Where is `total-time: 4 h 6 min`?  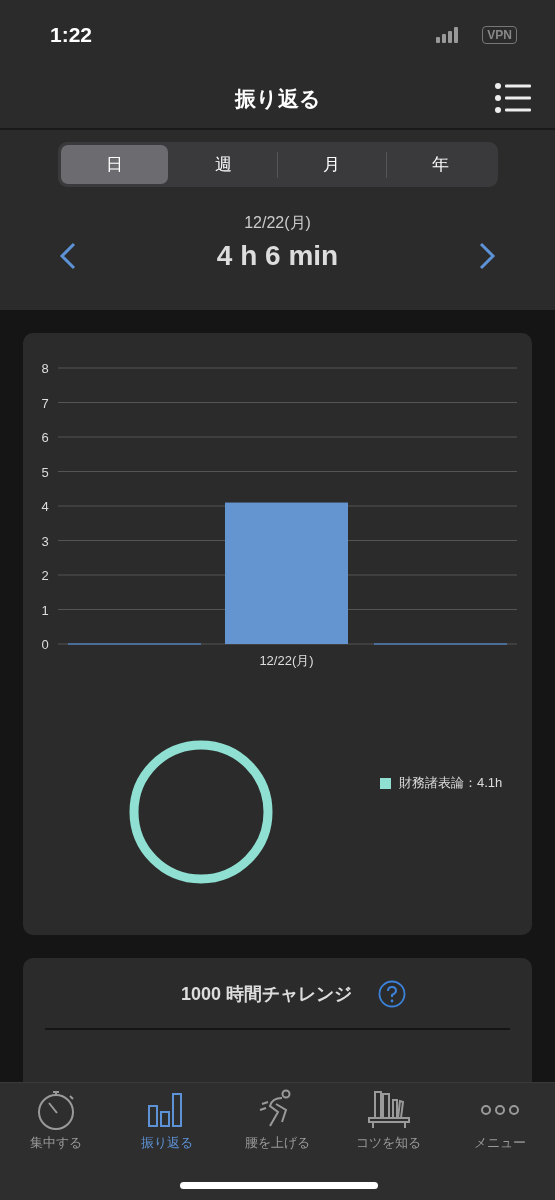
total-time: 4 h 6 min is located at coordinates (277, 256).